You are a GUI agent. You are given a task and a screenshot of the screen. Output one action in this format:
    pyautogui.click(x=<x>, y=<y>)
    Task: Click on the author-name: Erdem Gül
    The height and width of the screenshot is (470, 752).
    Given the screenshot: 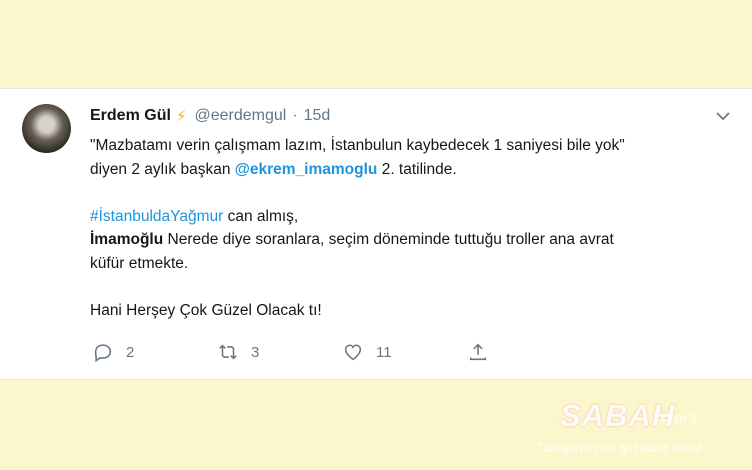 What is the action you would take?
    pyautogui.click(x=130, y=116)
    